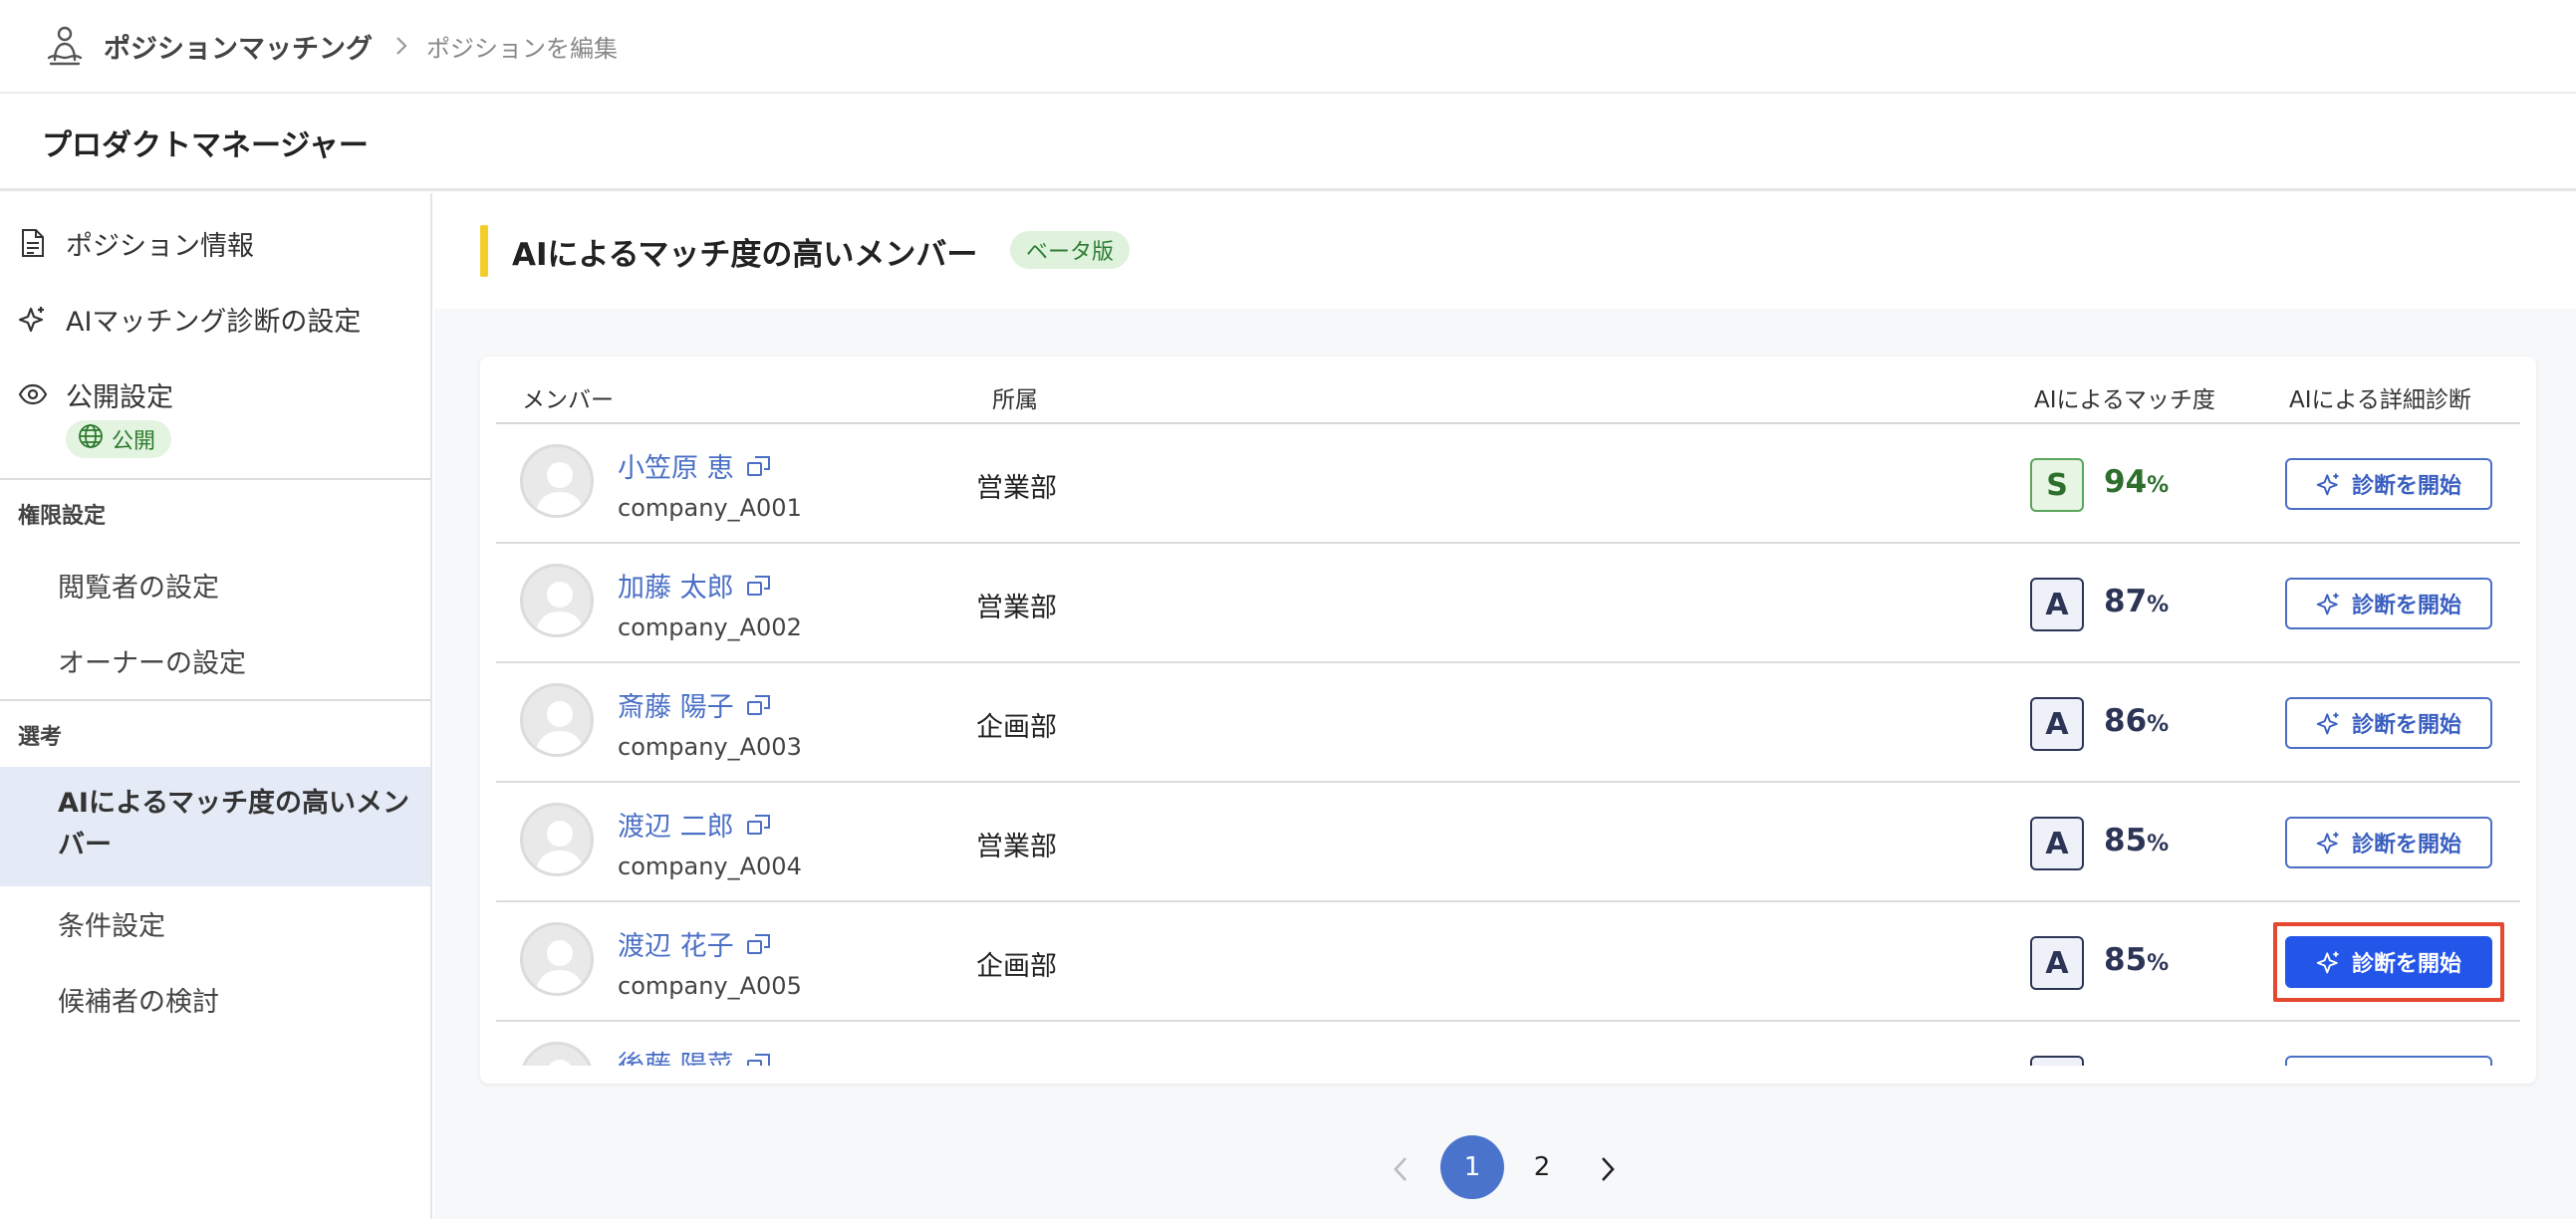  I want to click on match-percent: 87%, so click(2136, 601).